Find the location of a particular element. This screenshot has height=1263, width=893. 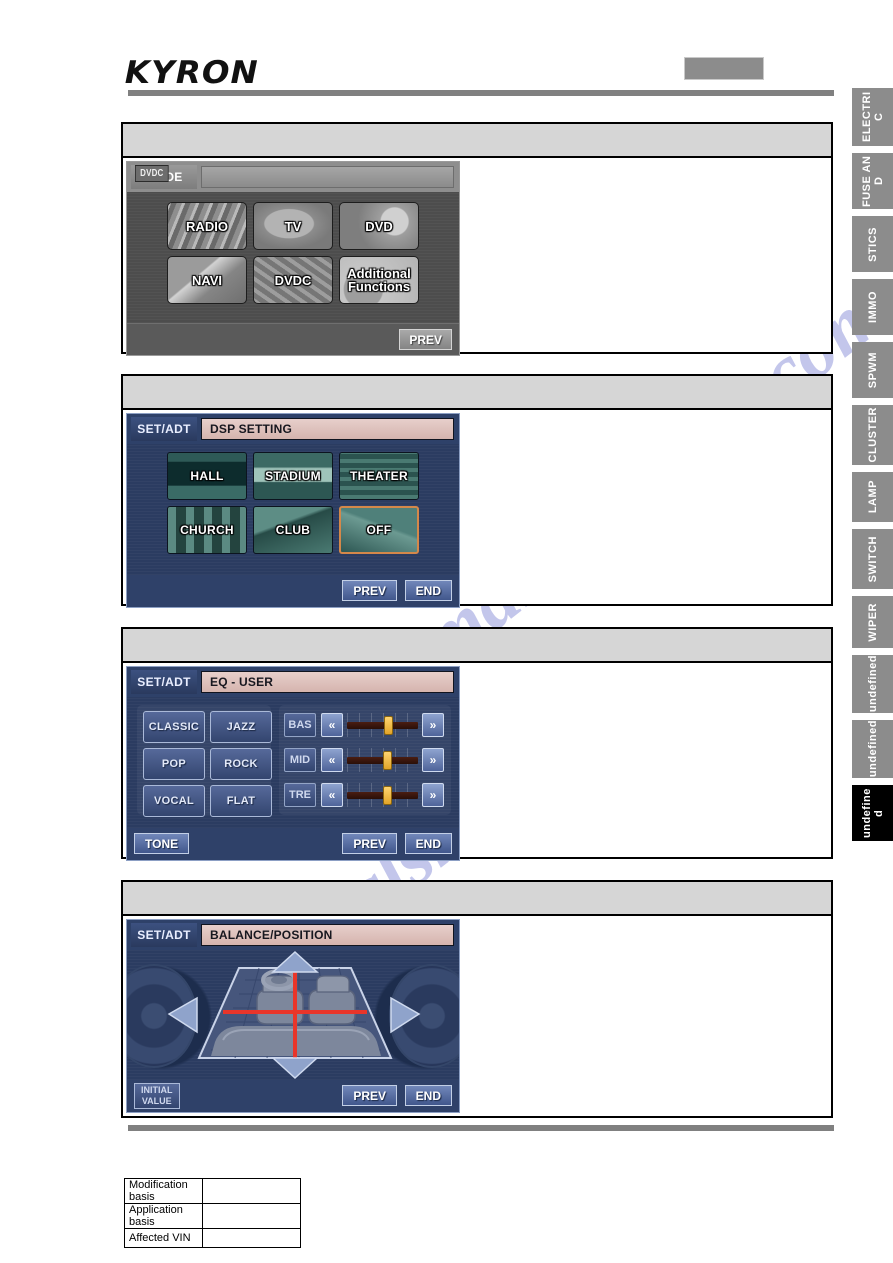

side-tab-label: ELECTRIC is located at coordinates (872, 117).